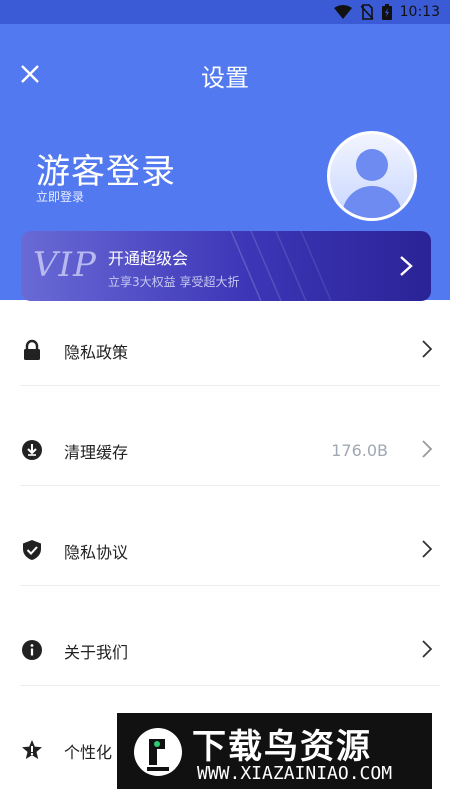 The image size is (450, 800). What do you see at coordinates (174, 282) in the screenshot?
I see `vip-subtitle: 立享3大权益 享受超大折` at bounding box center [174, 282].